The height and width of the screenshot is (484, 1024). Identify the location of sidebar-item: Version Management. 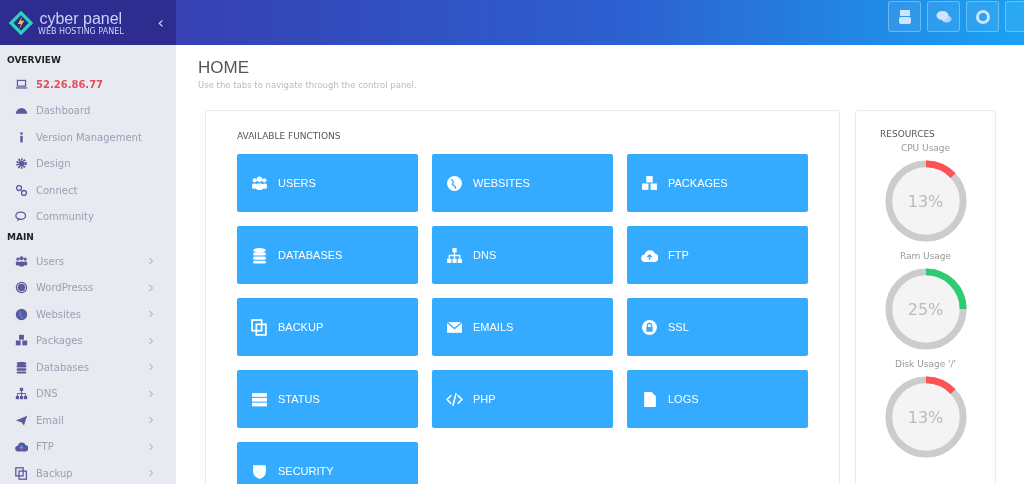
(88, 137).